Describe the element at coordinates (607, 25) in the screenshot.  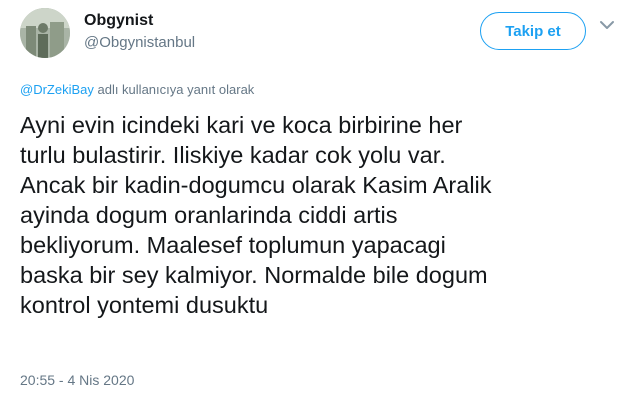
I see `chevron-down-icon` at that location.